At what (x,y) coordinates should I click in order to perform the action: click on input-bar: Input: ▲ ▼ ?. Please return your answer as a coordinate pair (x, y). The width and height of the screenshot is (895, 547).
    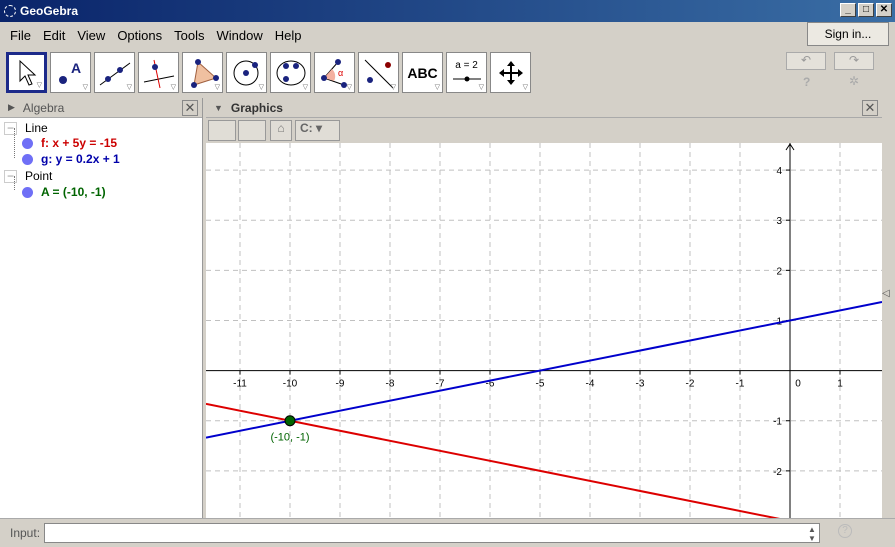
    Looking at the image, I should click on (447, 532).